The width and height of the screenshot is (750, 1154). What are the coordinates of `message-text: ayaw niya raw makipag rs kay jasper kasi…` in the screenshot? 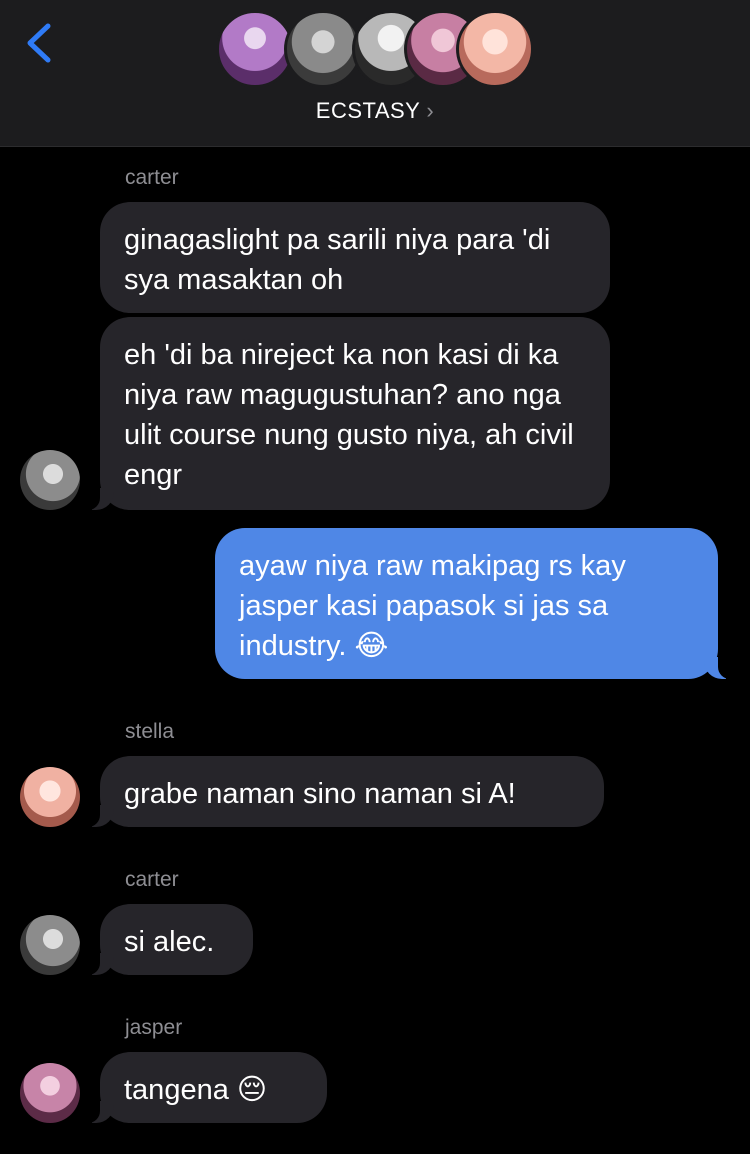 It's located at (432, 606).